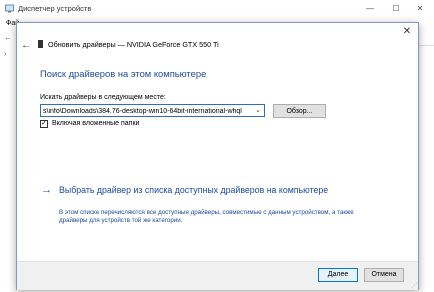  I want to click on arrow-left-icon: ←, so click(8, 37).